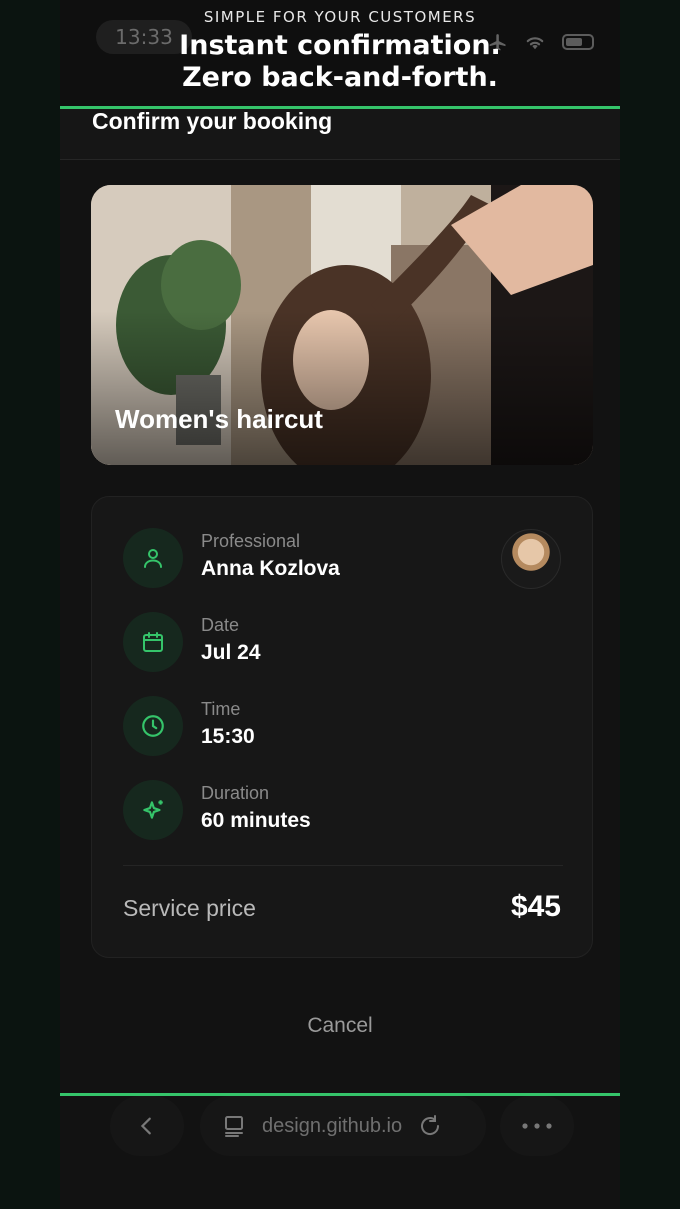 This screenshot has height=1209, width=680. Describe the element at coordinates (256, 820) in the screenshot. I see `duration-value: 60 minutes` at that location.